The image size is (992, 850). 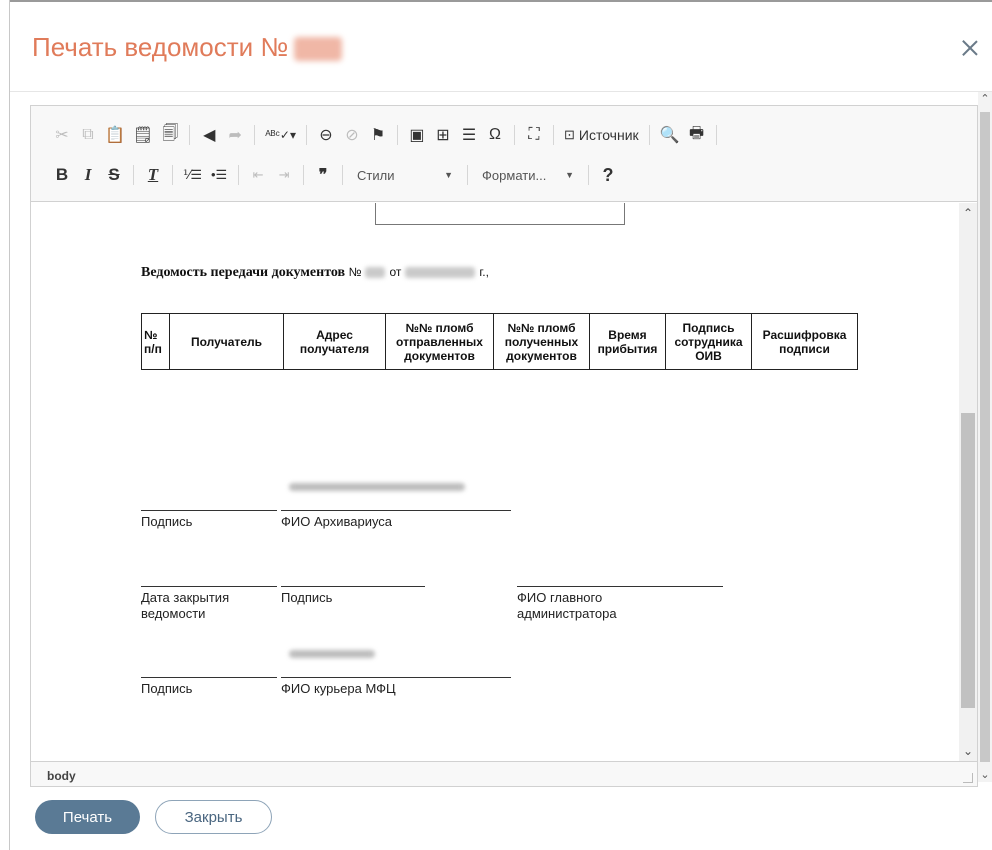 I want to click on background-page-edge, so click(x=5, y=425).